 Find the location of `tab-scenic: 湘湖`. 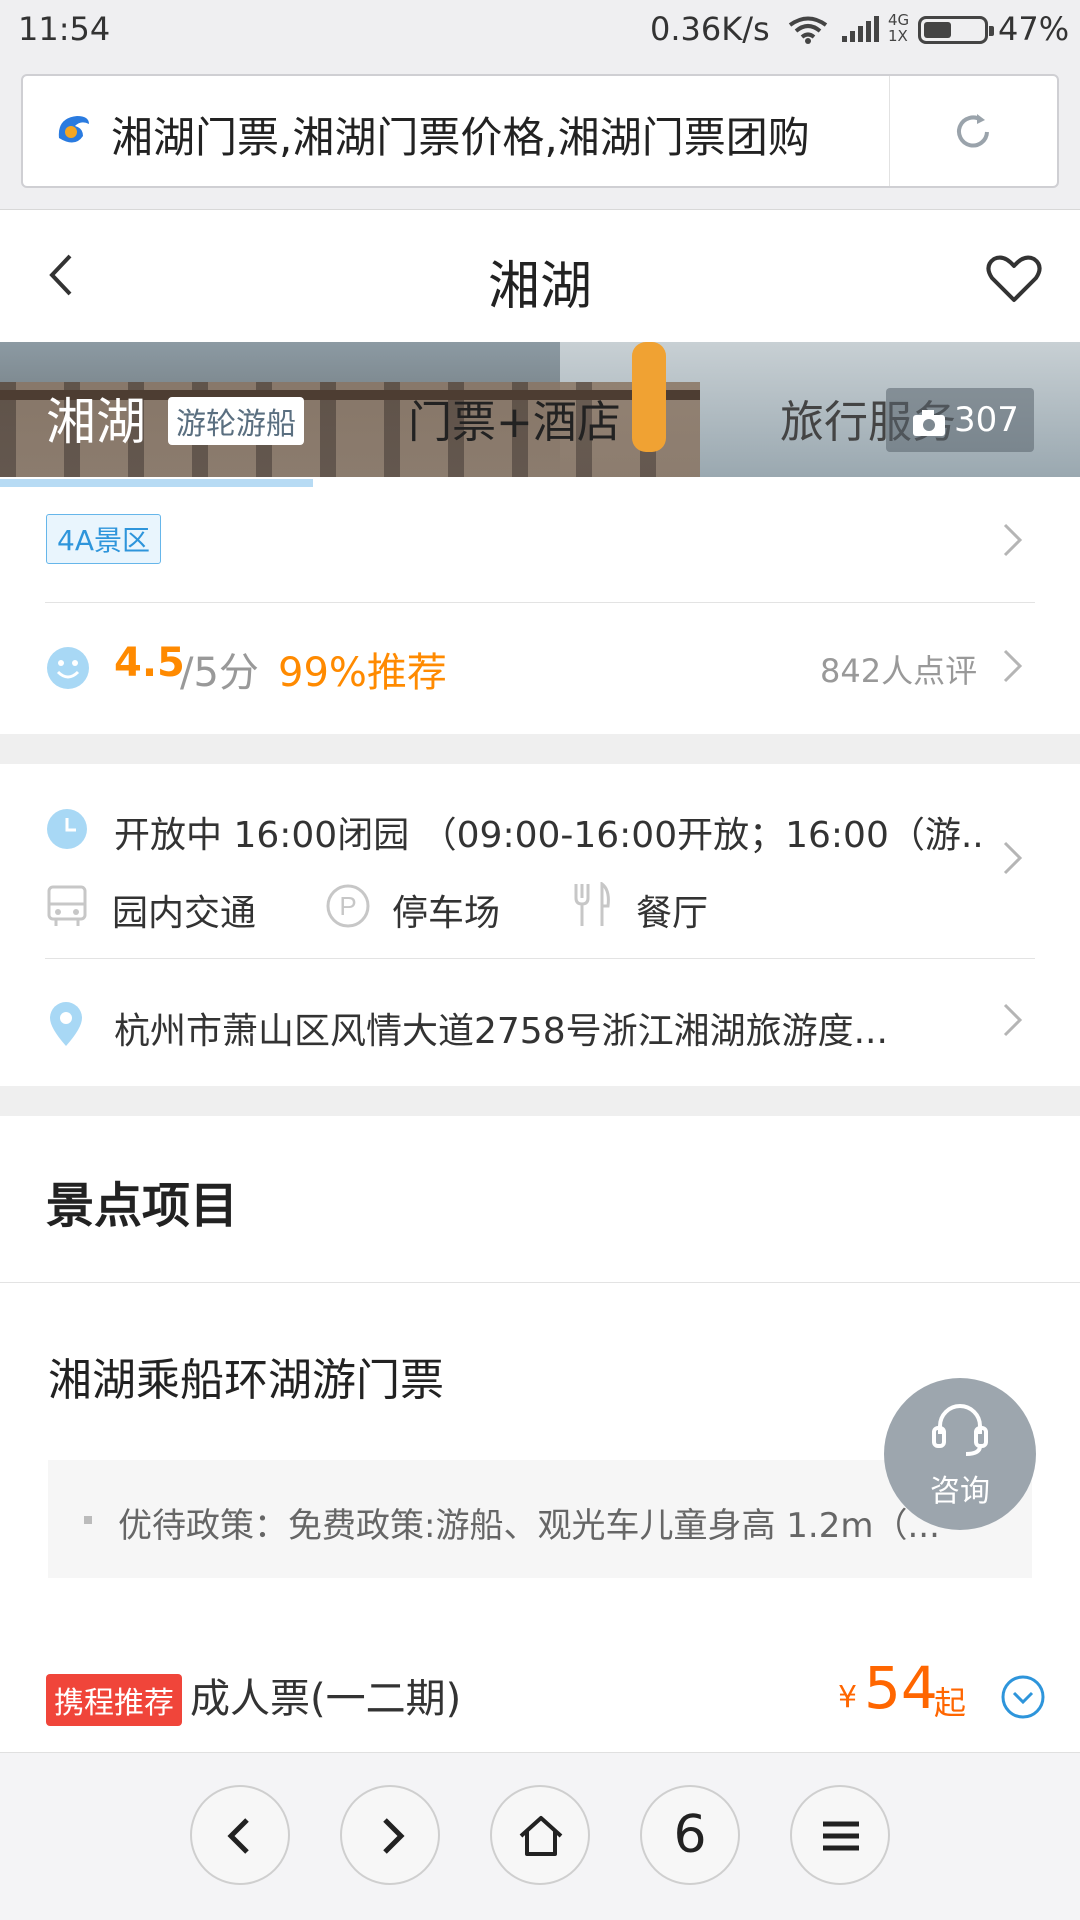

tab-scenic: 湘湖 is located at coordinates (96, 418).